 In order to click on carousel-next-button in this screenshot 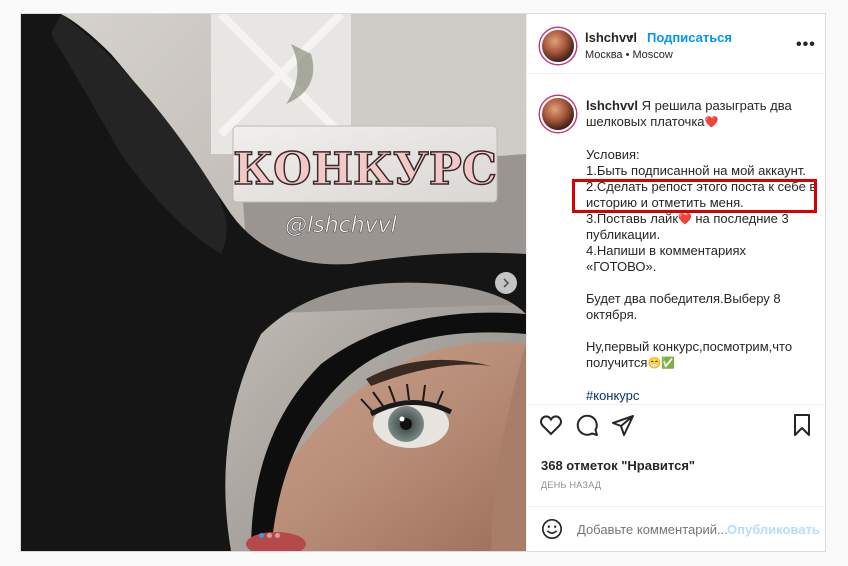, I will do `click(506, 283)`.